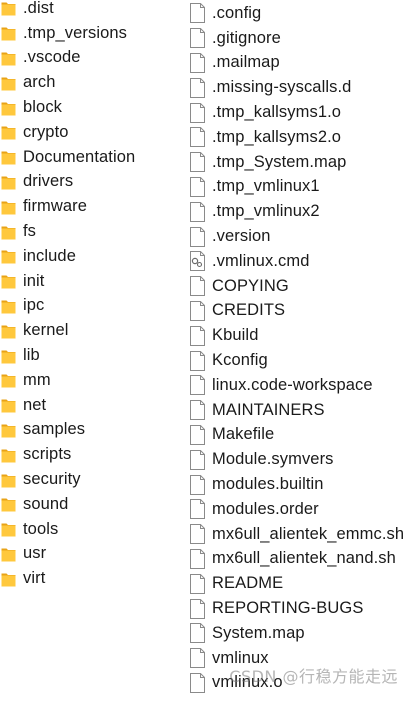 Image resolution: width=412 pixels, height=701 pixels. I want to click on file-item: modules.order, so click(299, 509).